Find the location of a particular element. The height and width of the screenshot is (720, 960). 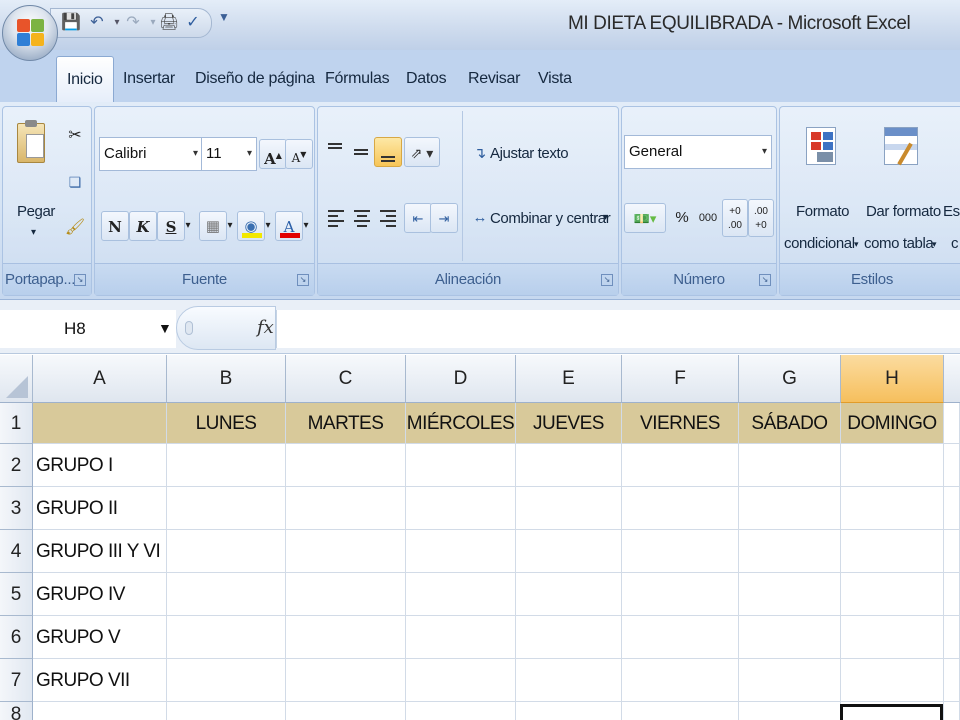

font-name-dropdown-icon: ▾ is located at coordinates (195, 154).